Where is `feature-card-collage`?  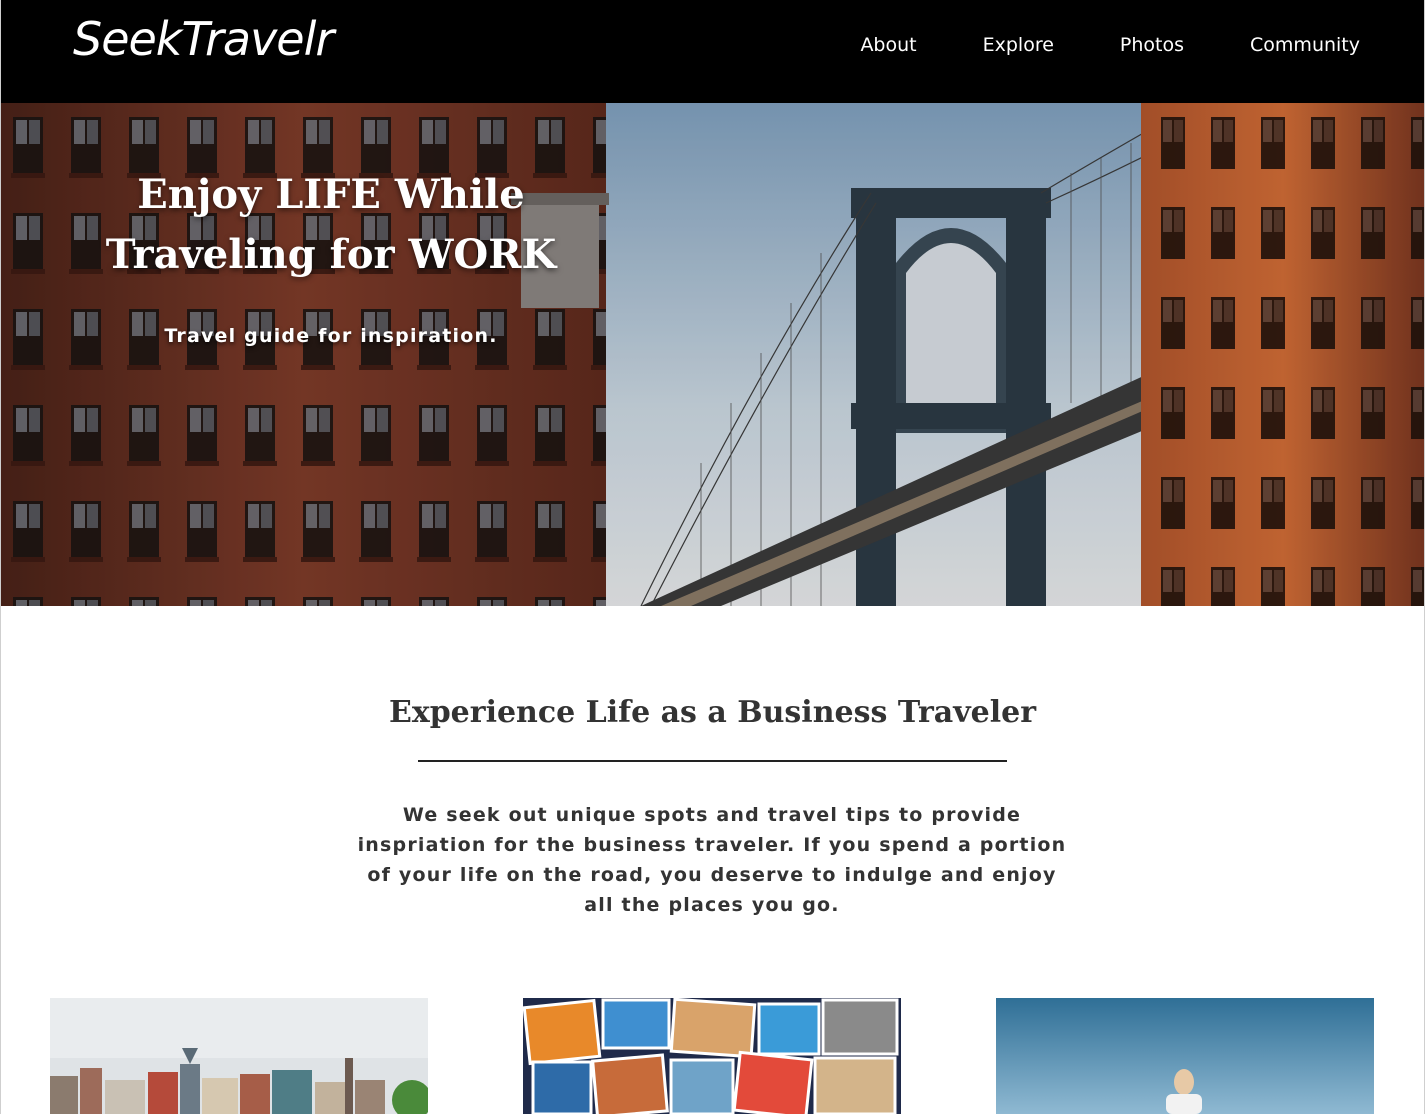
feature-card-collage is located at coordinates (712, 1056).